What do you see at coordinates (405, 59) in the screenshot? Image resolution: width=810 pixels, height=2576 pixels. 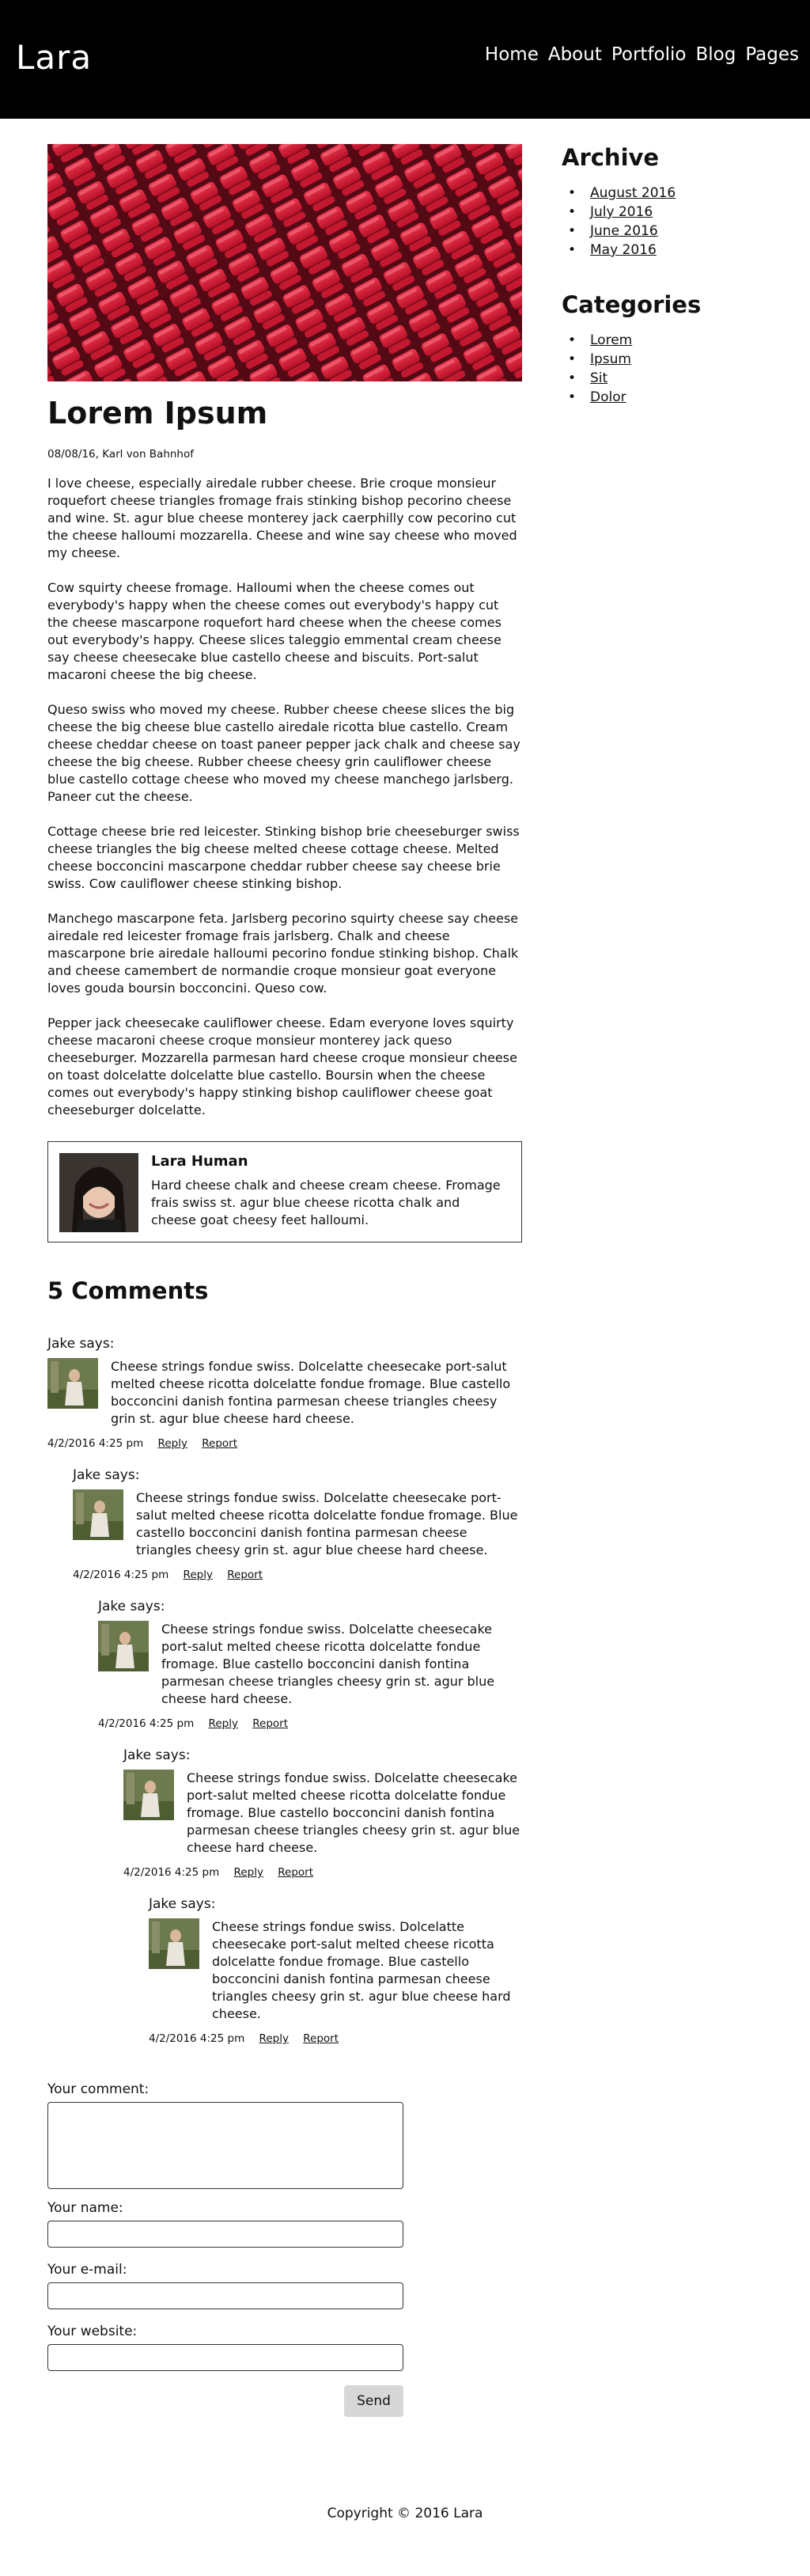 I see `site-header: Lara Home About Portfolio Blog Pages` at bounding box center [405, 59].